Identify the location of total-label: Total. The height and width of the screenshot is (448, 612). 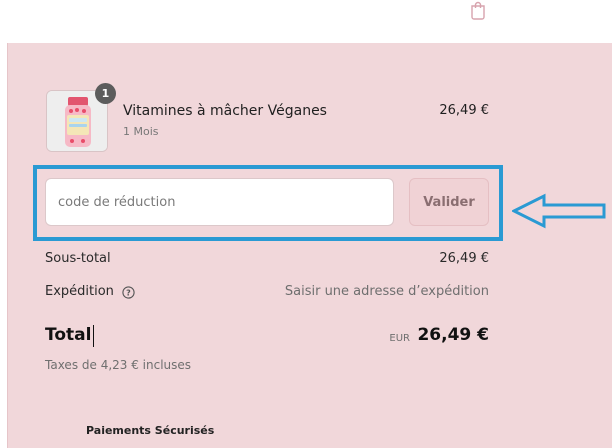
(68, 335).